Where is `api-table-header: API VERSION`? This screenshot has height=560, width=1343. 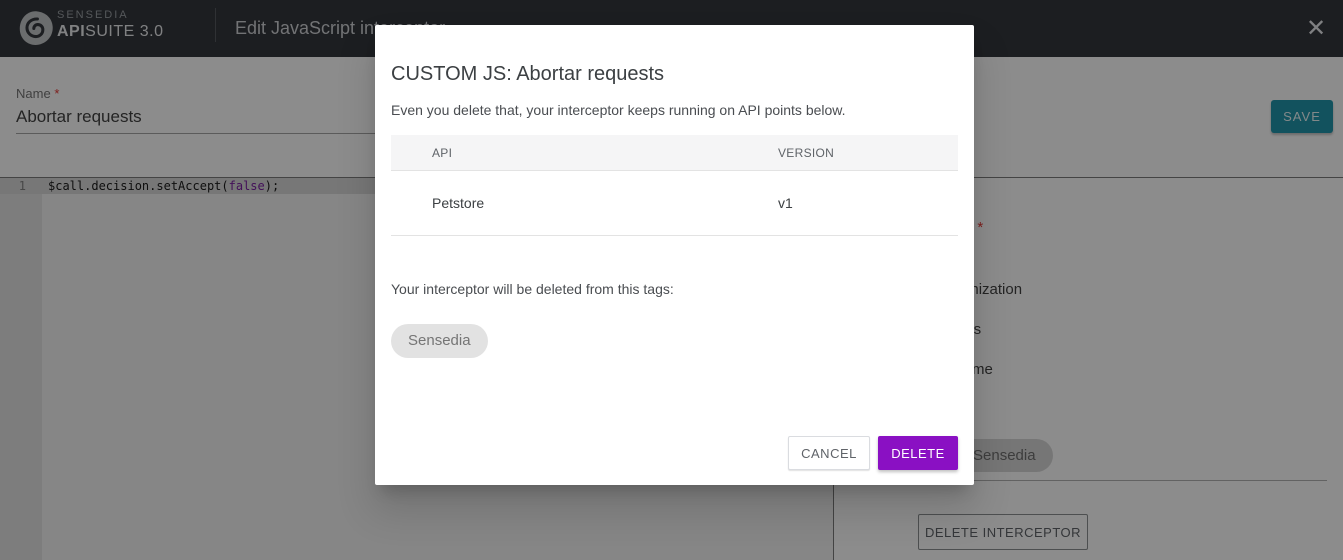 api-table-header: API VERSION is located at coordinates (674, 153).